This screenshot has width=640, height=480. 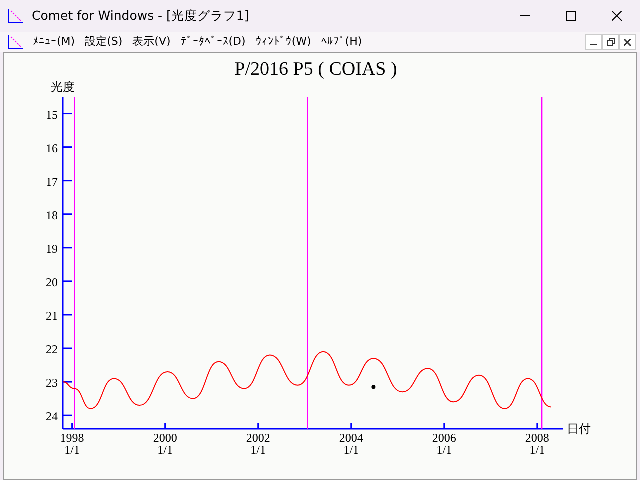 I want to click on tick-label: 24, so click(x=52, y=417).